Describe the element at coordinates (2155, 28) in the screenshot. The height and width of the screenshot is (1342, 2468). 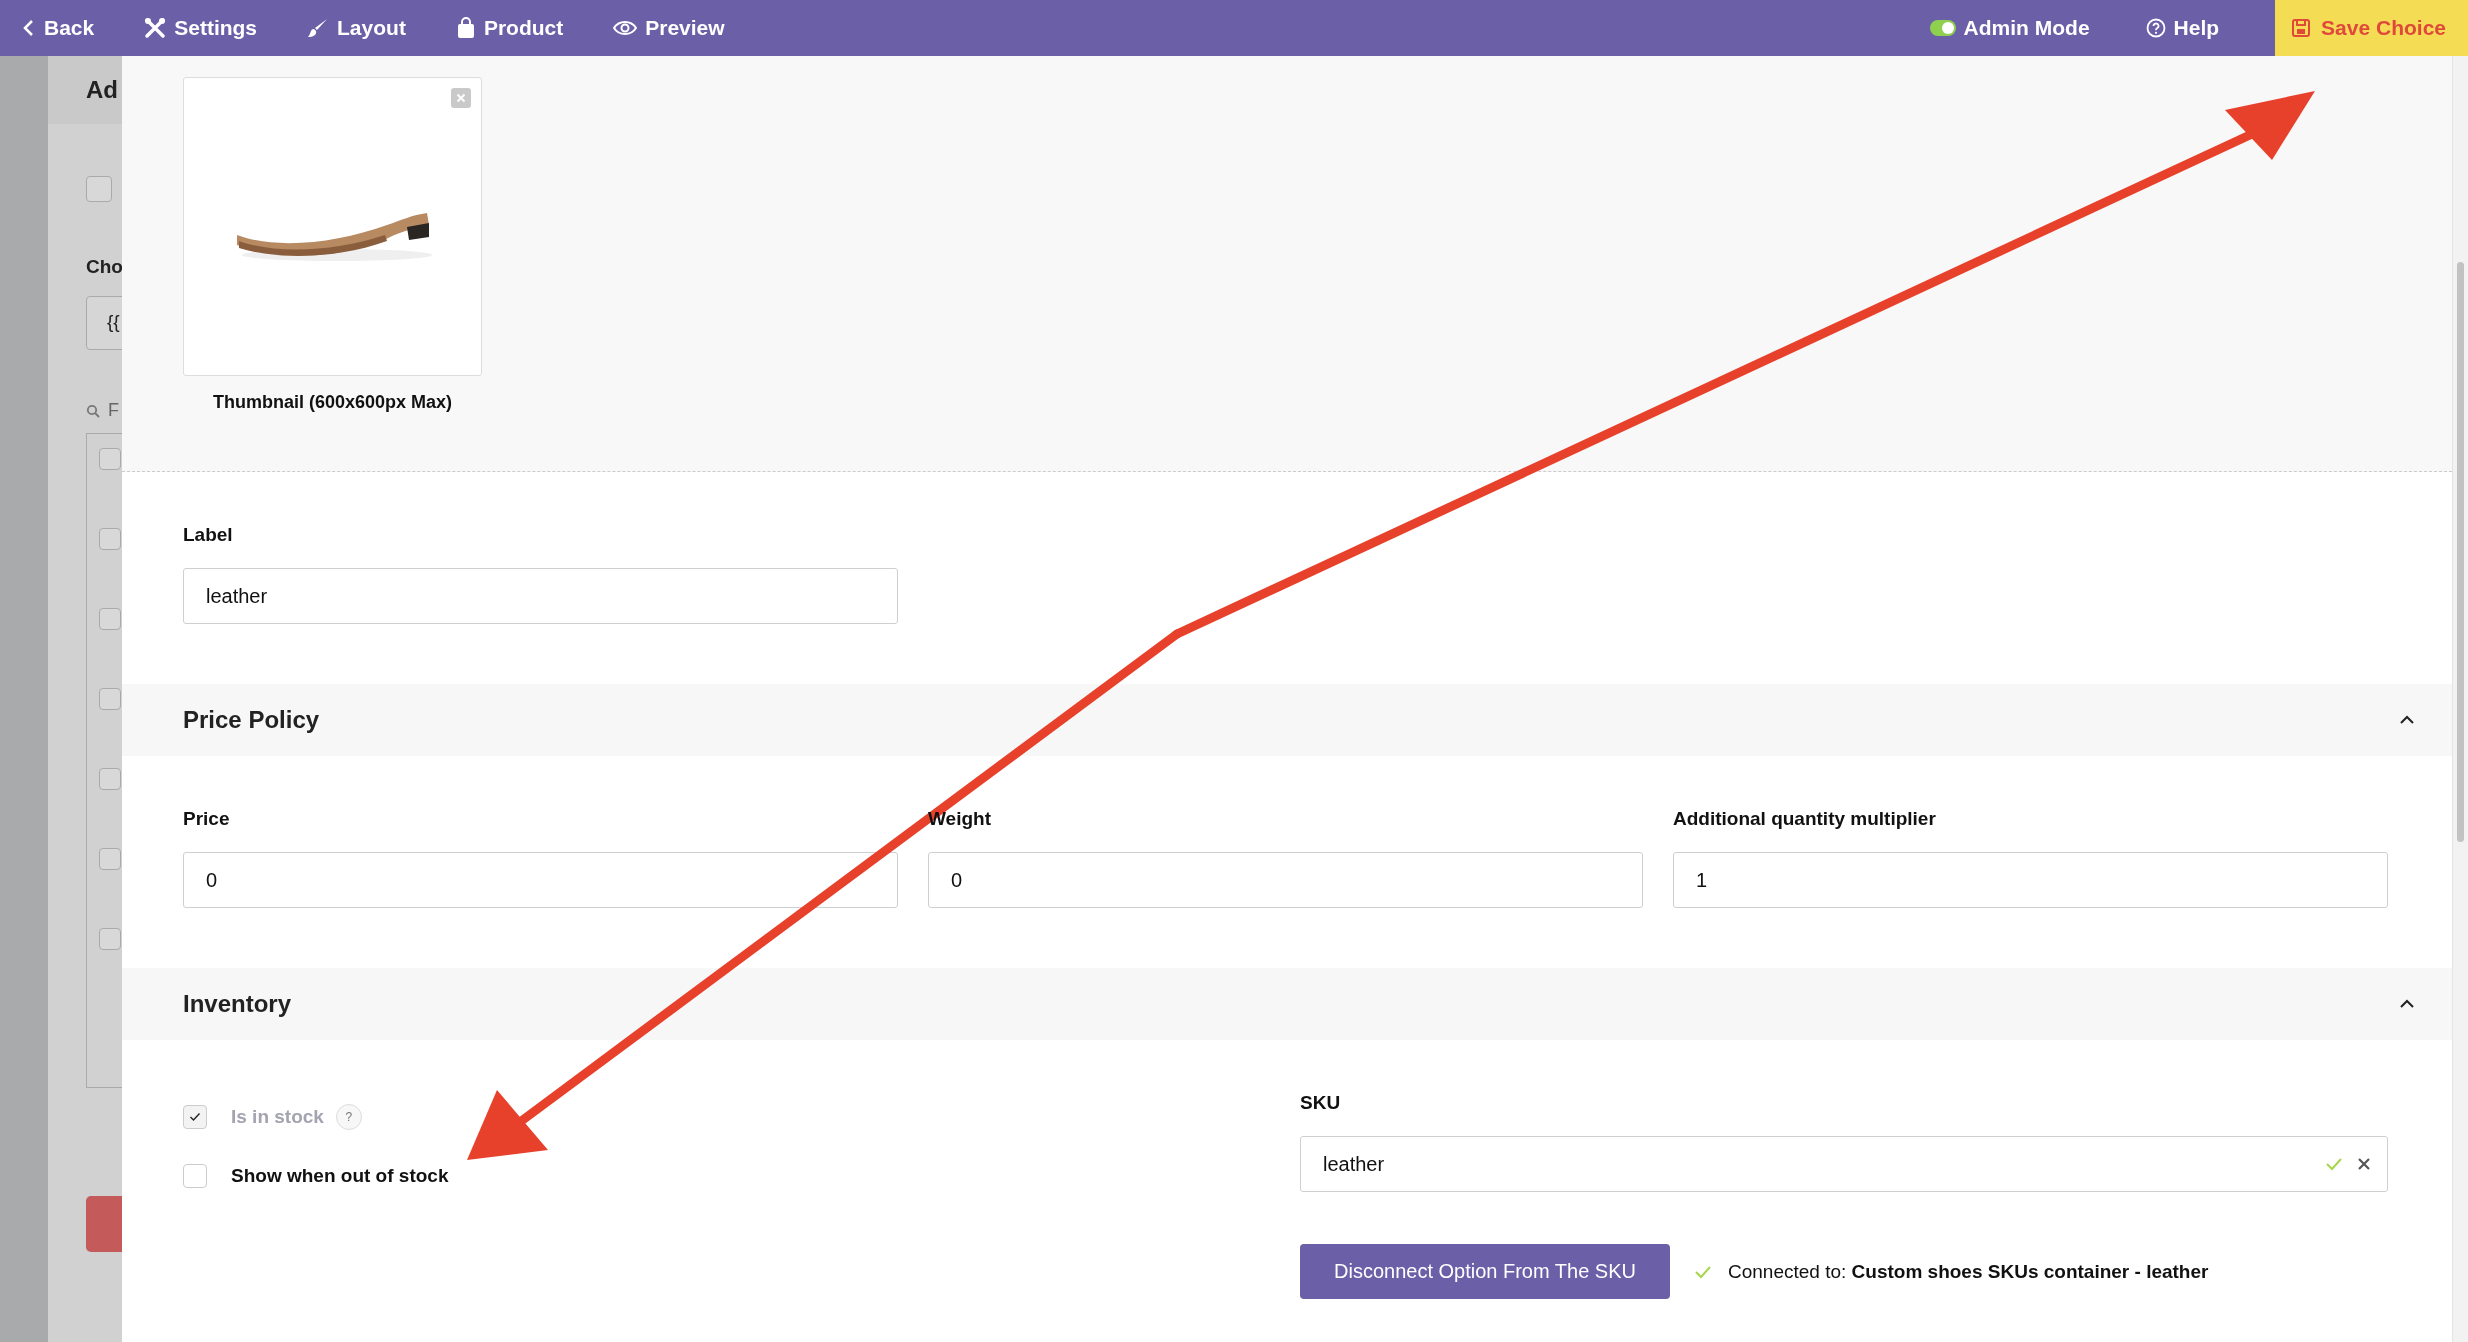
I see `help-icon` at that location.